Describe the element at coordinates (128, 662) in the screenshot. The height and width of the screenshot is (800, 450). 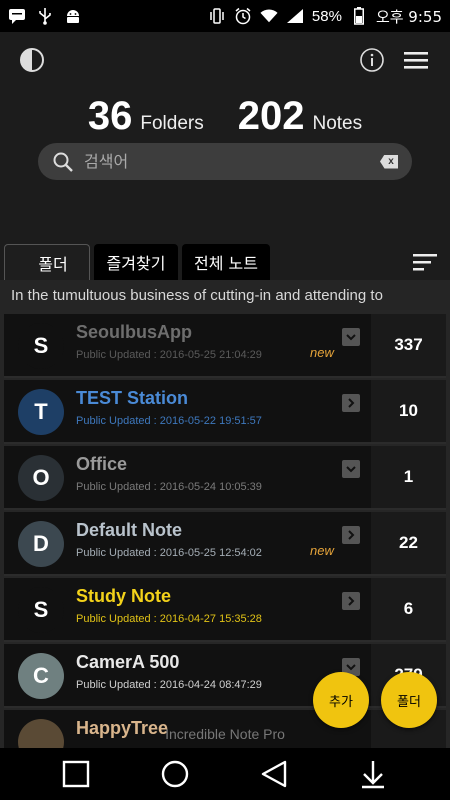
I see `folder-title: CamerA 500` at that location.